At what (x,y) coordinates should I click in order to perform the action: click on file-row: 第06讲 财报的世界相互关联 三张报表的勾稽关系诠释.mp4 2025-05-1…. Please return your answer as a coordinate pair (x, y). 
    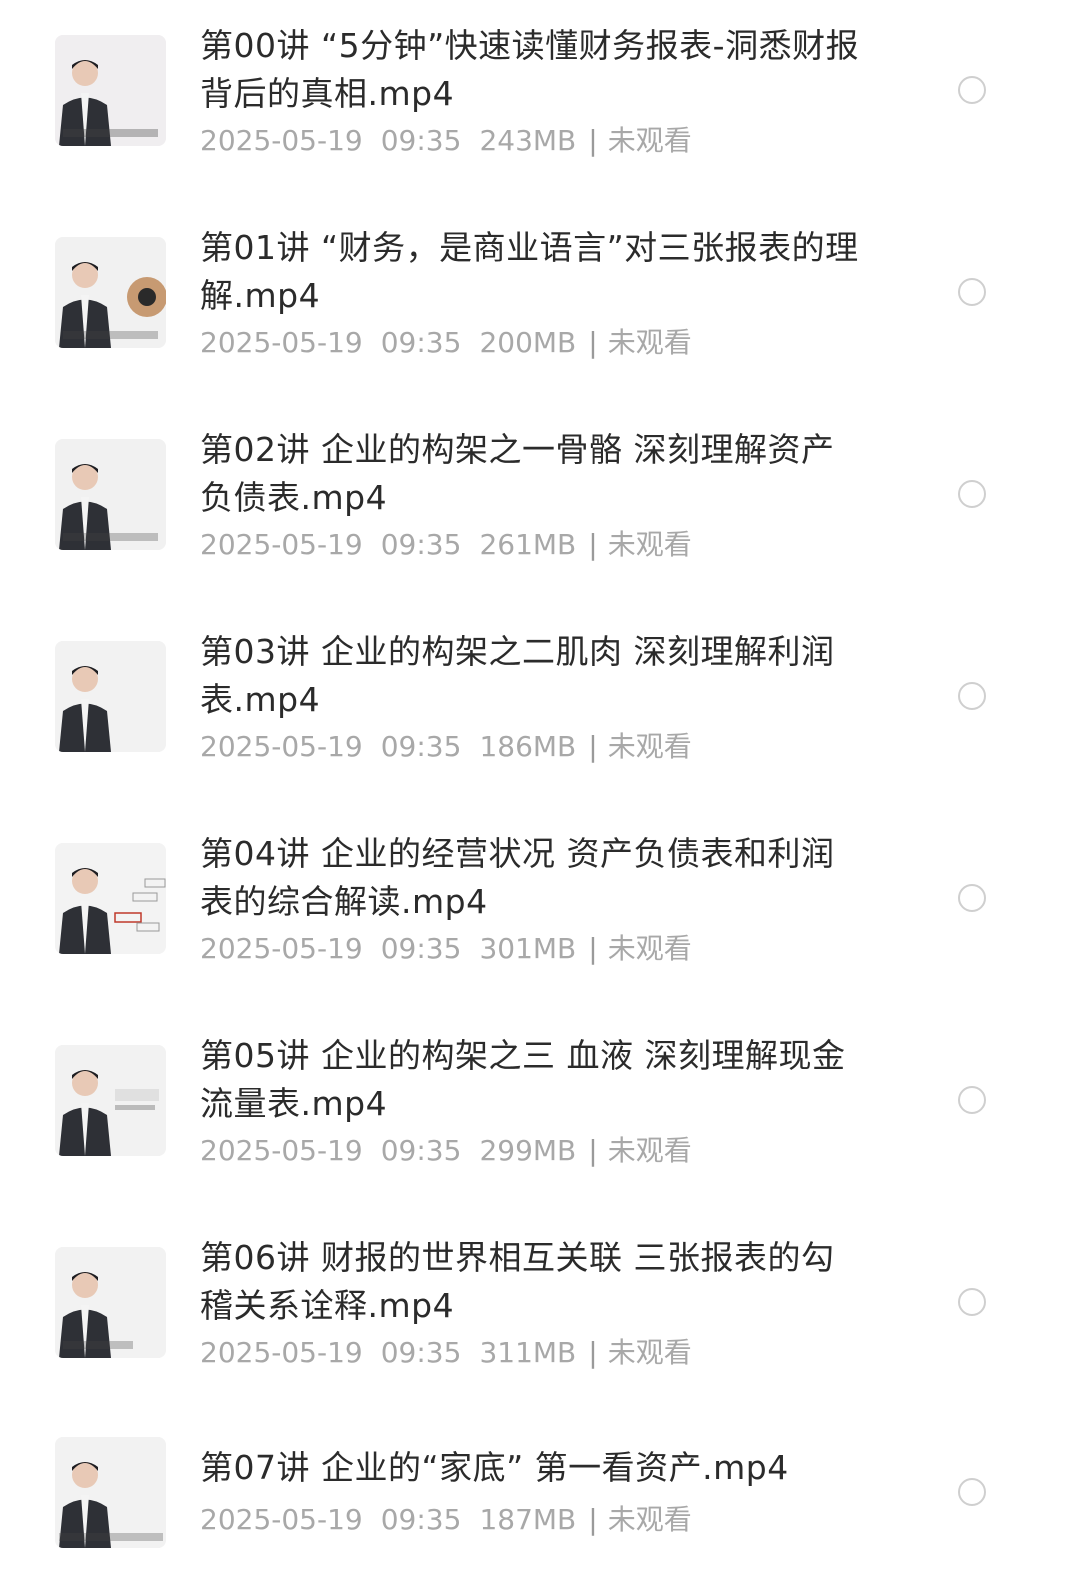
    Looking at the image, I should click on (540, 1313).